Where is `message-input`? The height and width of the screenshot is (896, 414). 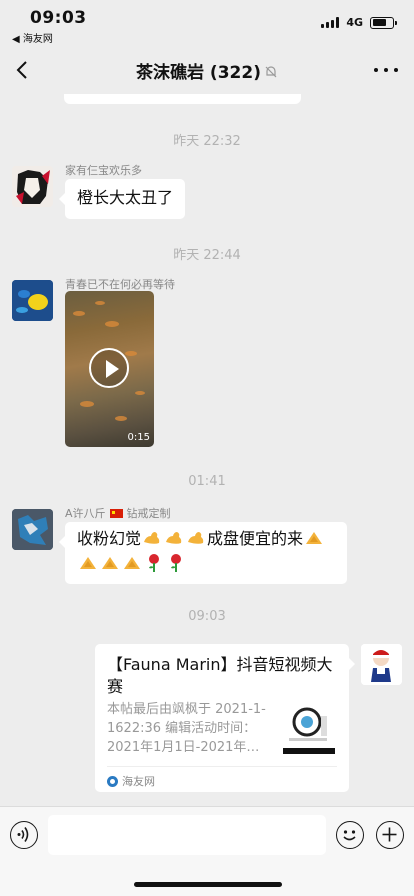
message-input is located at coordinates (187, 835).